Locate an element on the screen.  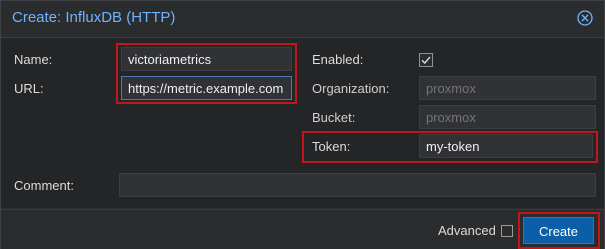
bucket-input is located at coordinates (507, 117).